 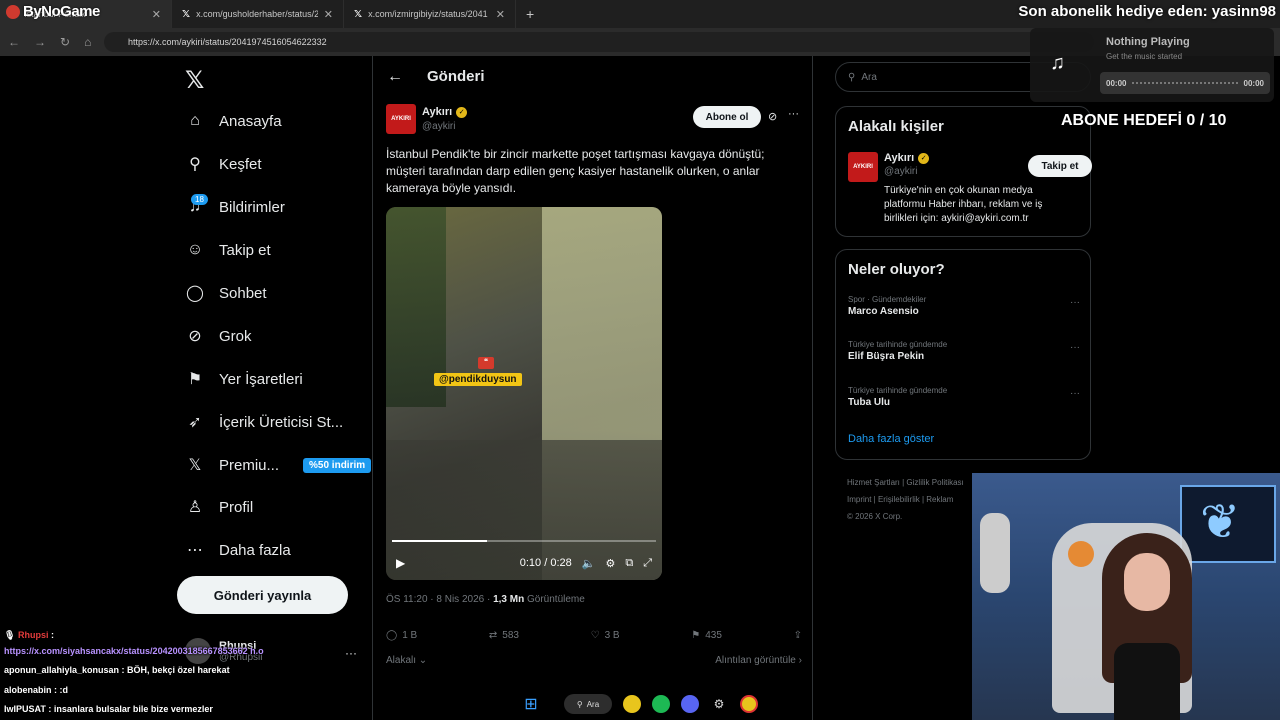 What do you see at coordinates (891, 439) in the screenshot?
I see `show-more-link: Daha fazla göster` at bounding box center [891, 439].